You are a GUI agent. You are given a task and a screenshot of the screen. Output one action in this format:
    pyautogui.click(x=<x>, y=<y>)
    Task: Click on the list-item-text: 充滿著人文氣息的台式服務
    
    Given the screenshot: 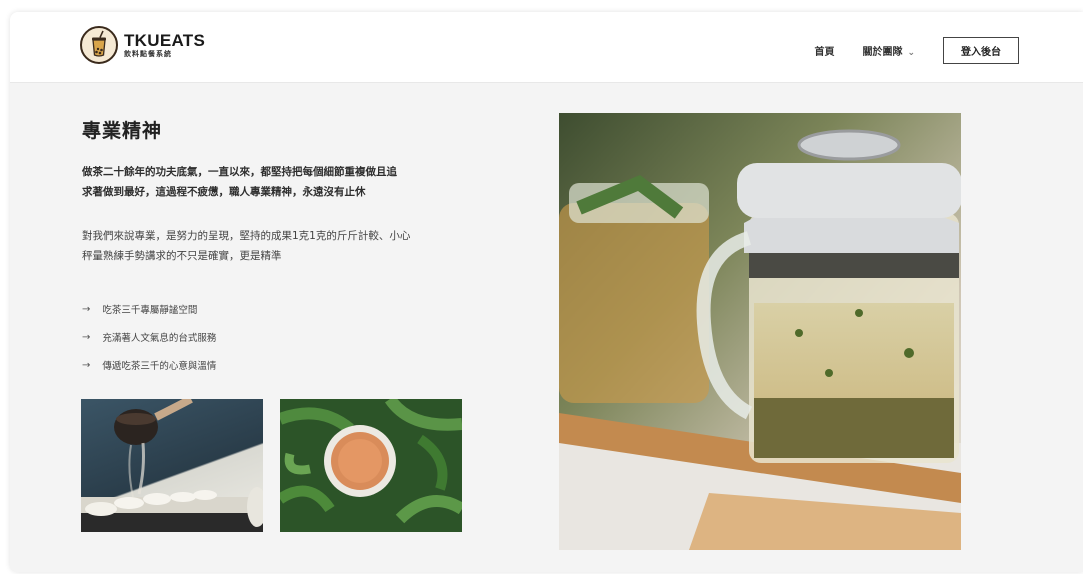 What is the action you would take?
    pyautogui.click(x=159, y=338)
    